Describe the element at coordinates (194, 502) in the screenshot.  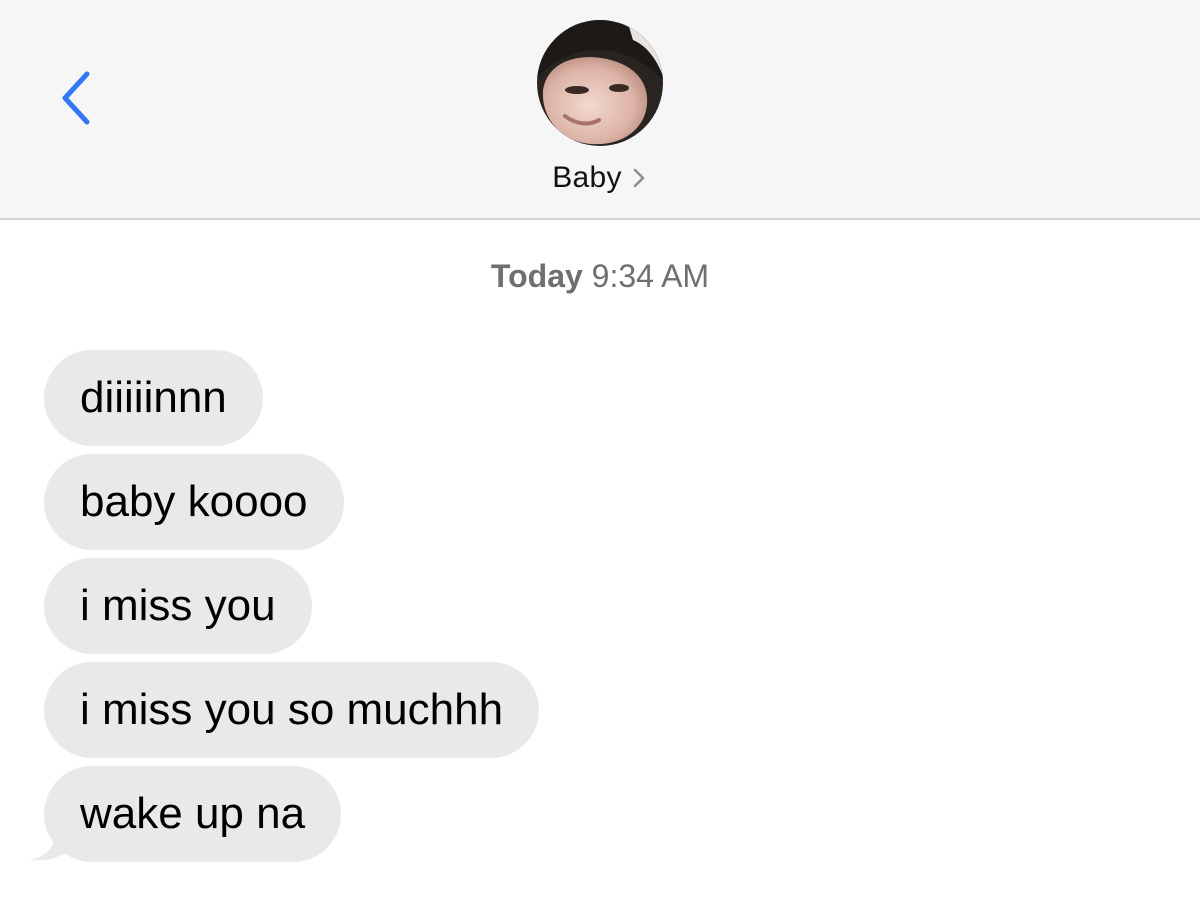
I see `incoming-message-bubble: baby koooo` at that location.